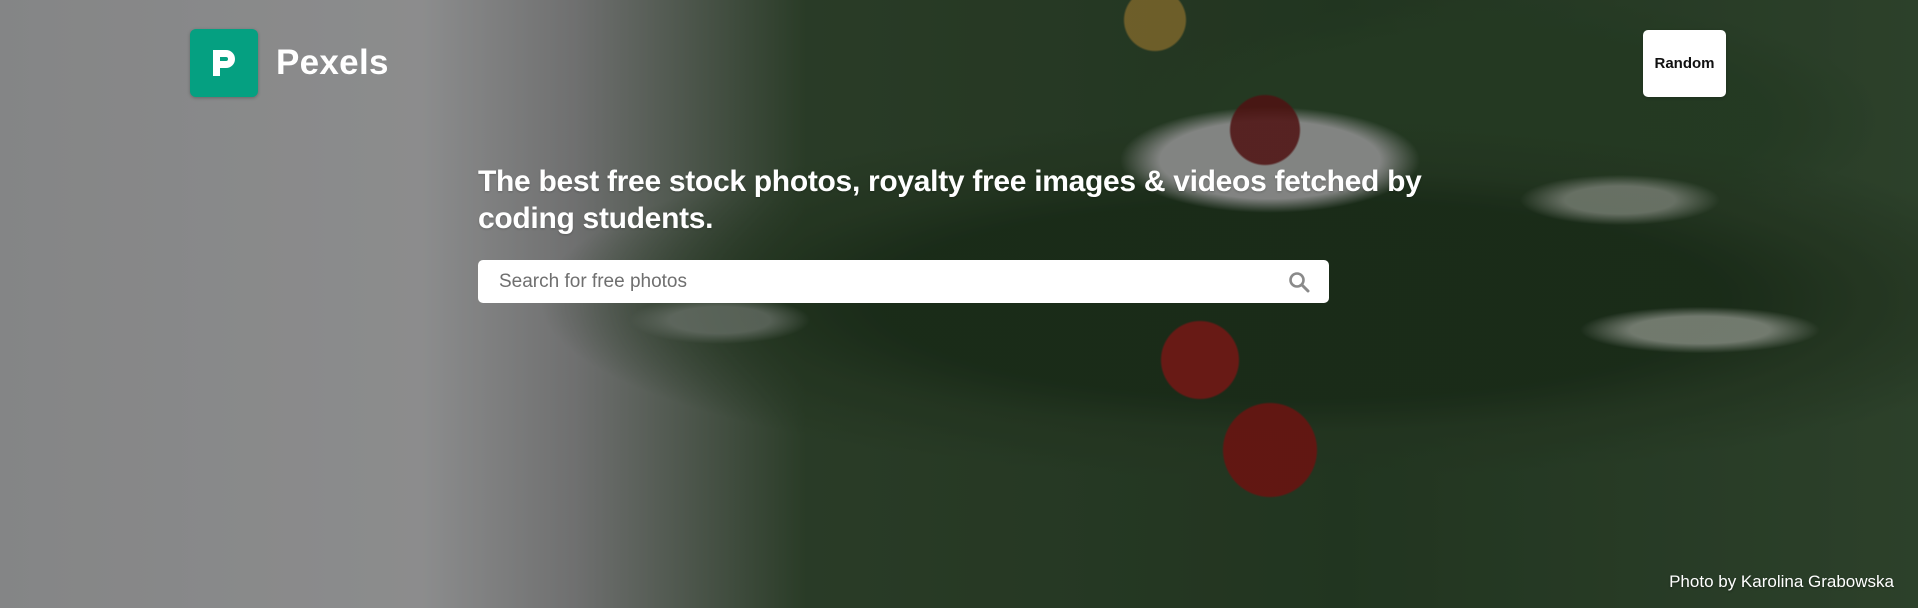 The width and height of the screenshot is (1918, 608). What do you see at coordinates (332, 62) in the screenshot?
I see `brand-name: Pexels` at bounding box center [332, 62].